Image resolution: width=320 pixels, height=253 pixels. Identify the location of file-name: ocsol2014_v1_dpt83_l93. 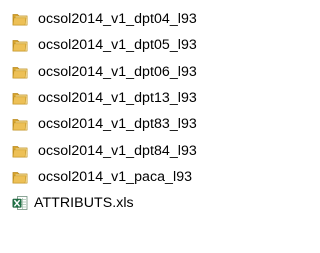
(117, 124).